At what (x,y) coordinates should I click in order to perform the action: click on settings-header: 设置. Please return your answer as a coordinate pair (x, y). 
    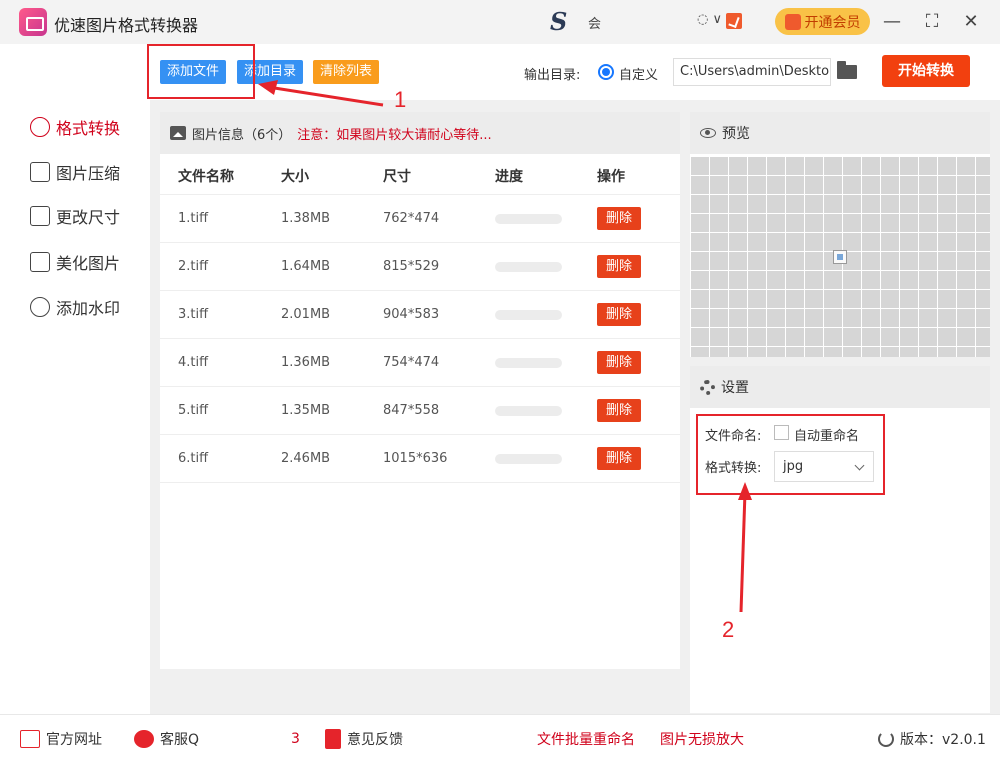
    Looking at the image, I should click on (840, 387).